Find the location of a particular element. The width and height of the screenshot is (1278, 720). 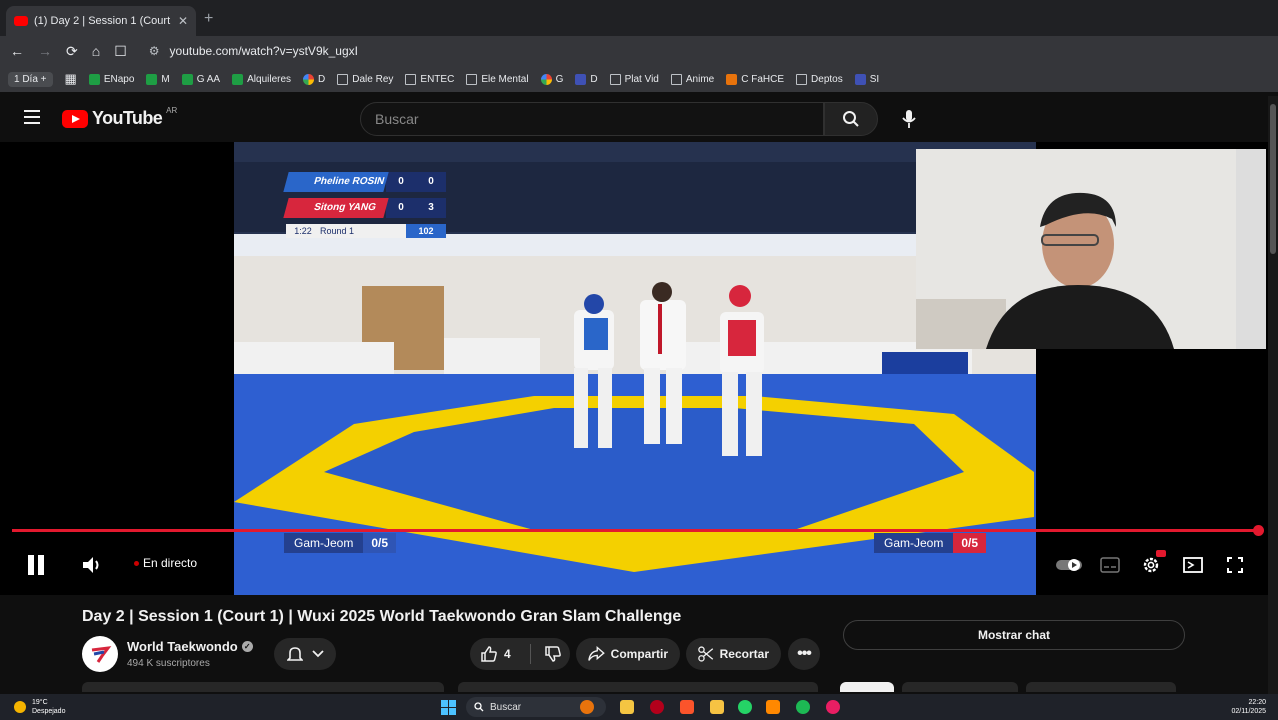

bookmark-item: Deptos is located at coordinates (819, 79).